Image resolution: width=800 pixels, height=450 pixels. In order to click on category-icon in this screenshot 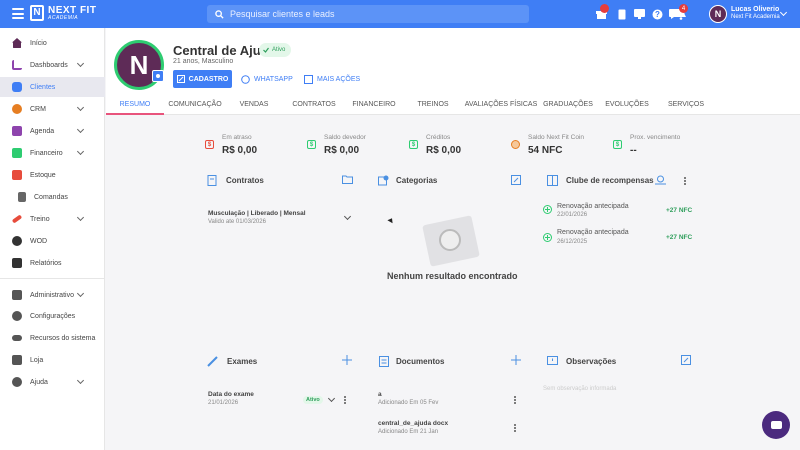, I will do `click(383, 180)`.